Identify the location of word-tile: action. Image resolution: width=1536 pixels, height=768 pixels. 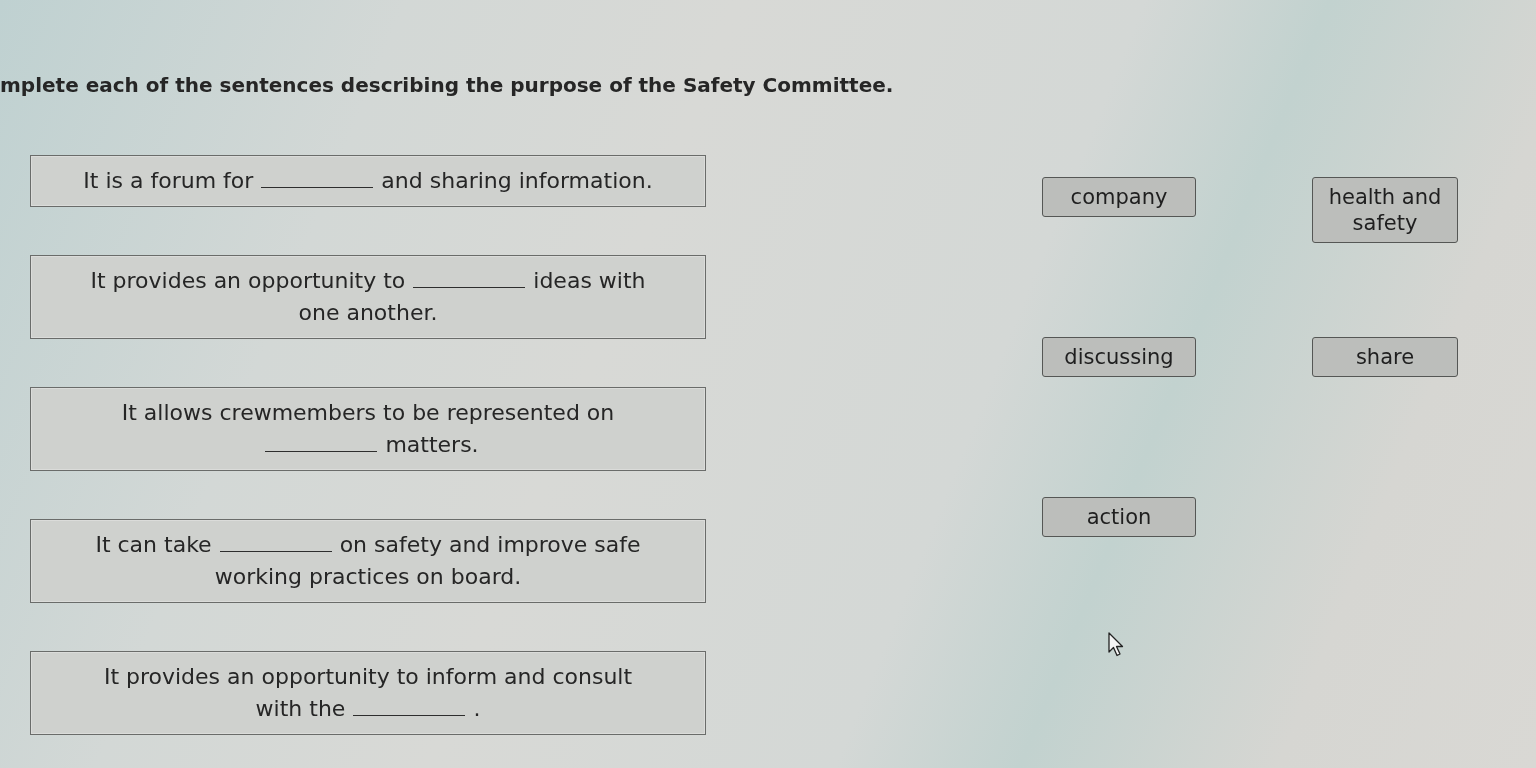
(1119, 517).